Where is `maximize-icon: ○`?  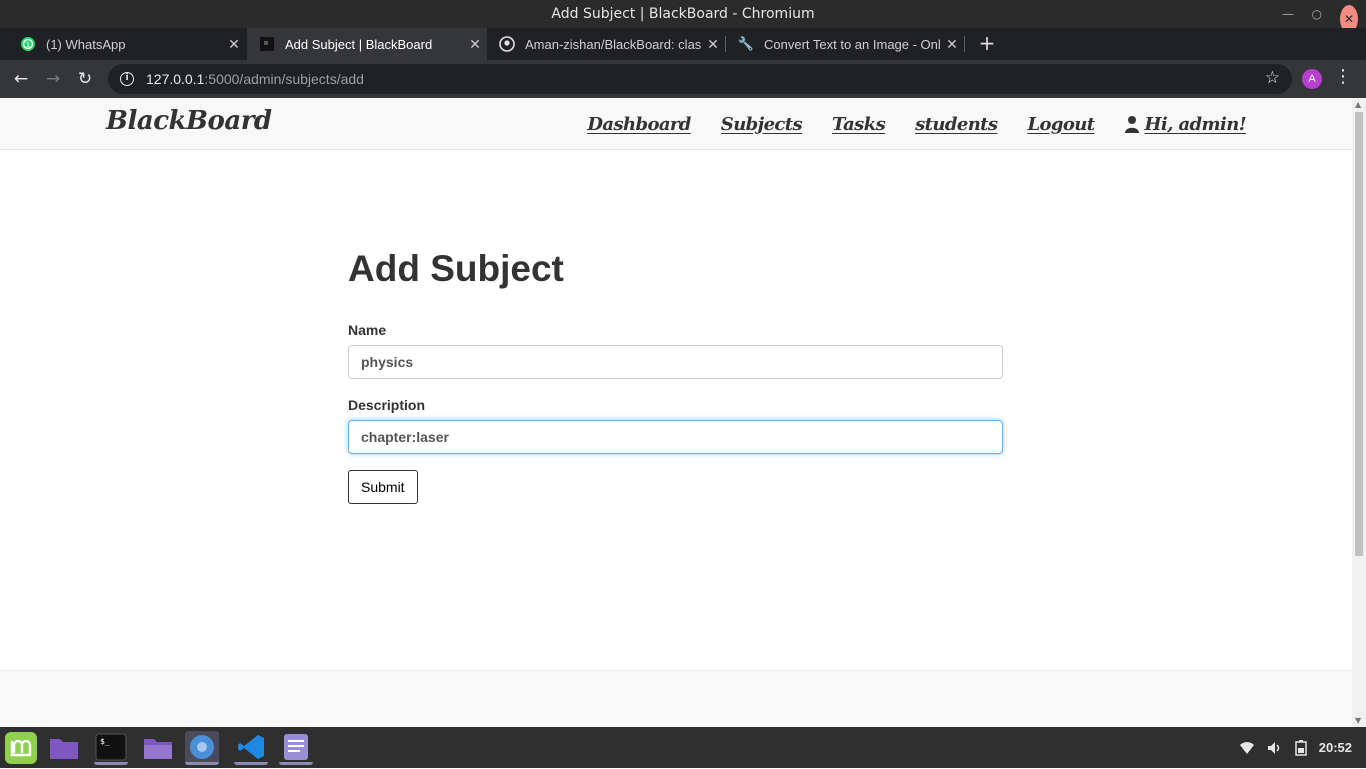
maximize-icon: ○ is located at coordinates (1316, 14).